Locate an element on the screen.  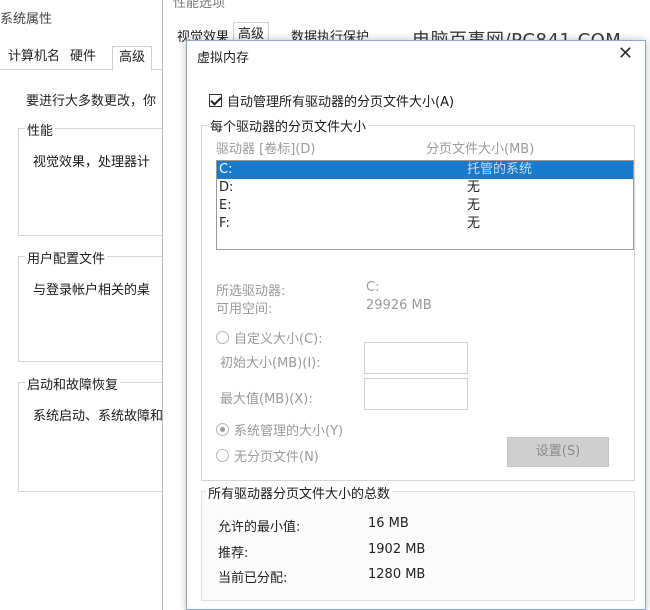
per-drive-group-title: 每个驱动器的分页文件大小 is located at coordinates (288, 125).